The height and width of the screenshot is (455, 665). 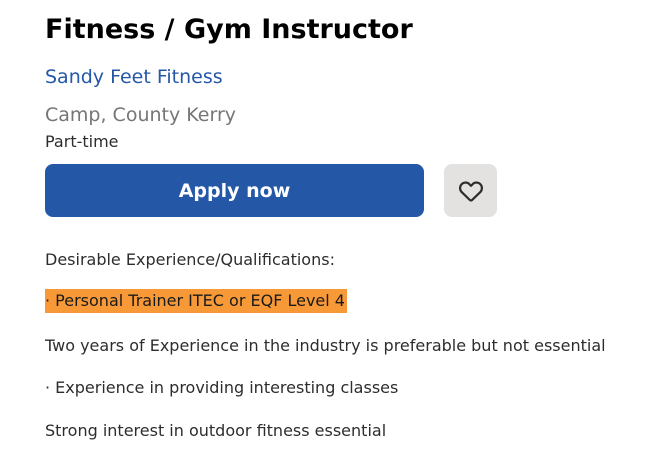 I want to click on save-job-button, so click(x=470, y=190).